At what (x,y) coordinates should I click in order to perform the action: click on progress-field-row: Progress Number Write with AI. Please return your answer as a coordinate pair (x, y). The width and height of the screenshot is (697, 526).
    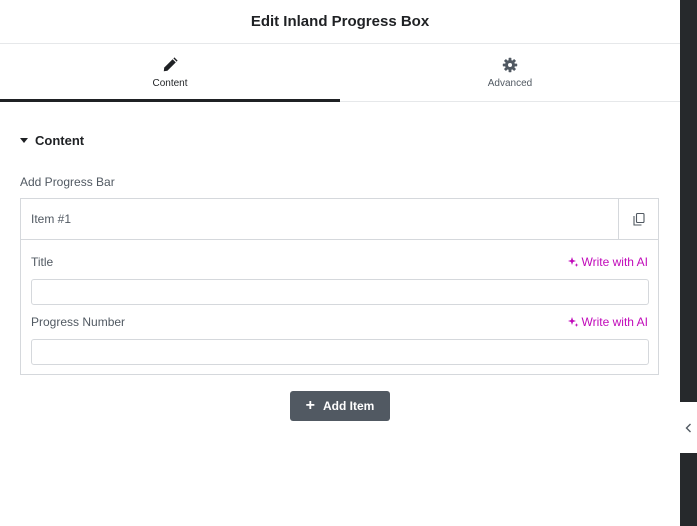
    Looking at the image, I should click on (339, 322).